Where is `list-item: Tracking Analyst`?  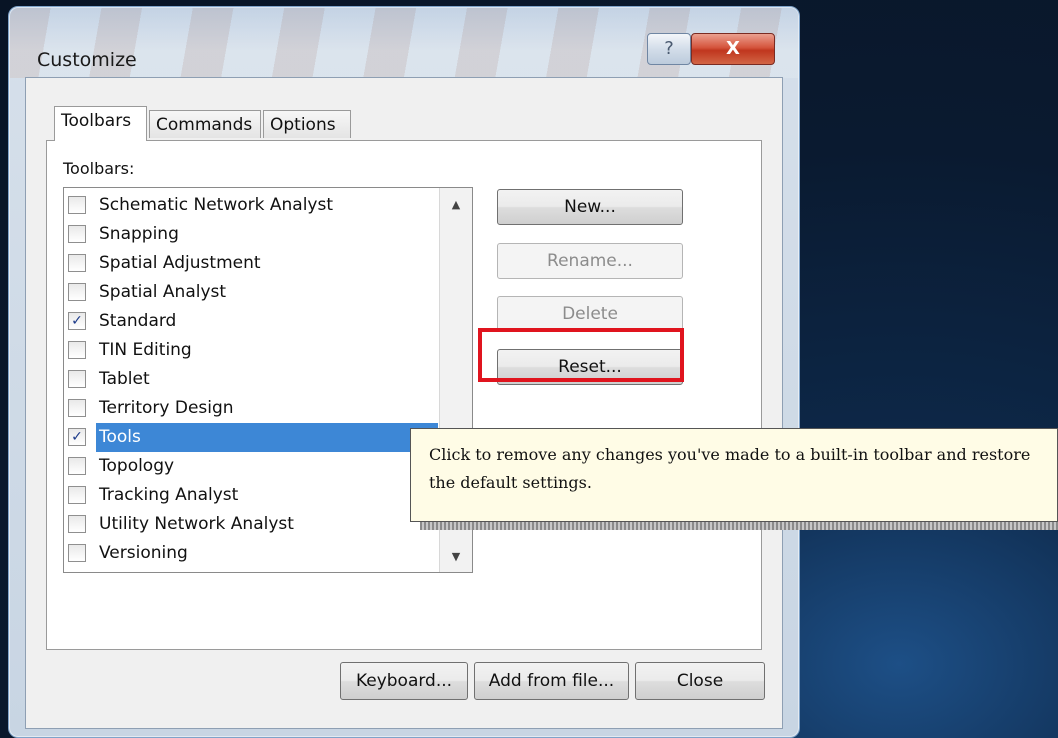
list-item: Tracking Analyst is located at coordinates (251, 495).